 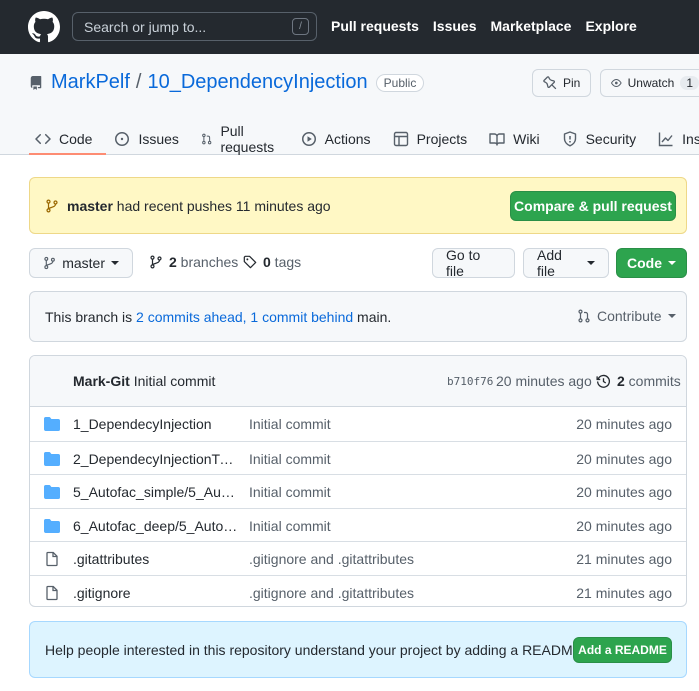 What do you see at coordinates (400, 139) in the screenshot?
I see `table-icon` at bounding box center [400, 139].